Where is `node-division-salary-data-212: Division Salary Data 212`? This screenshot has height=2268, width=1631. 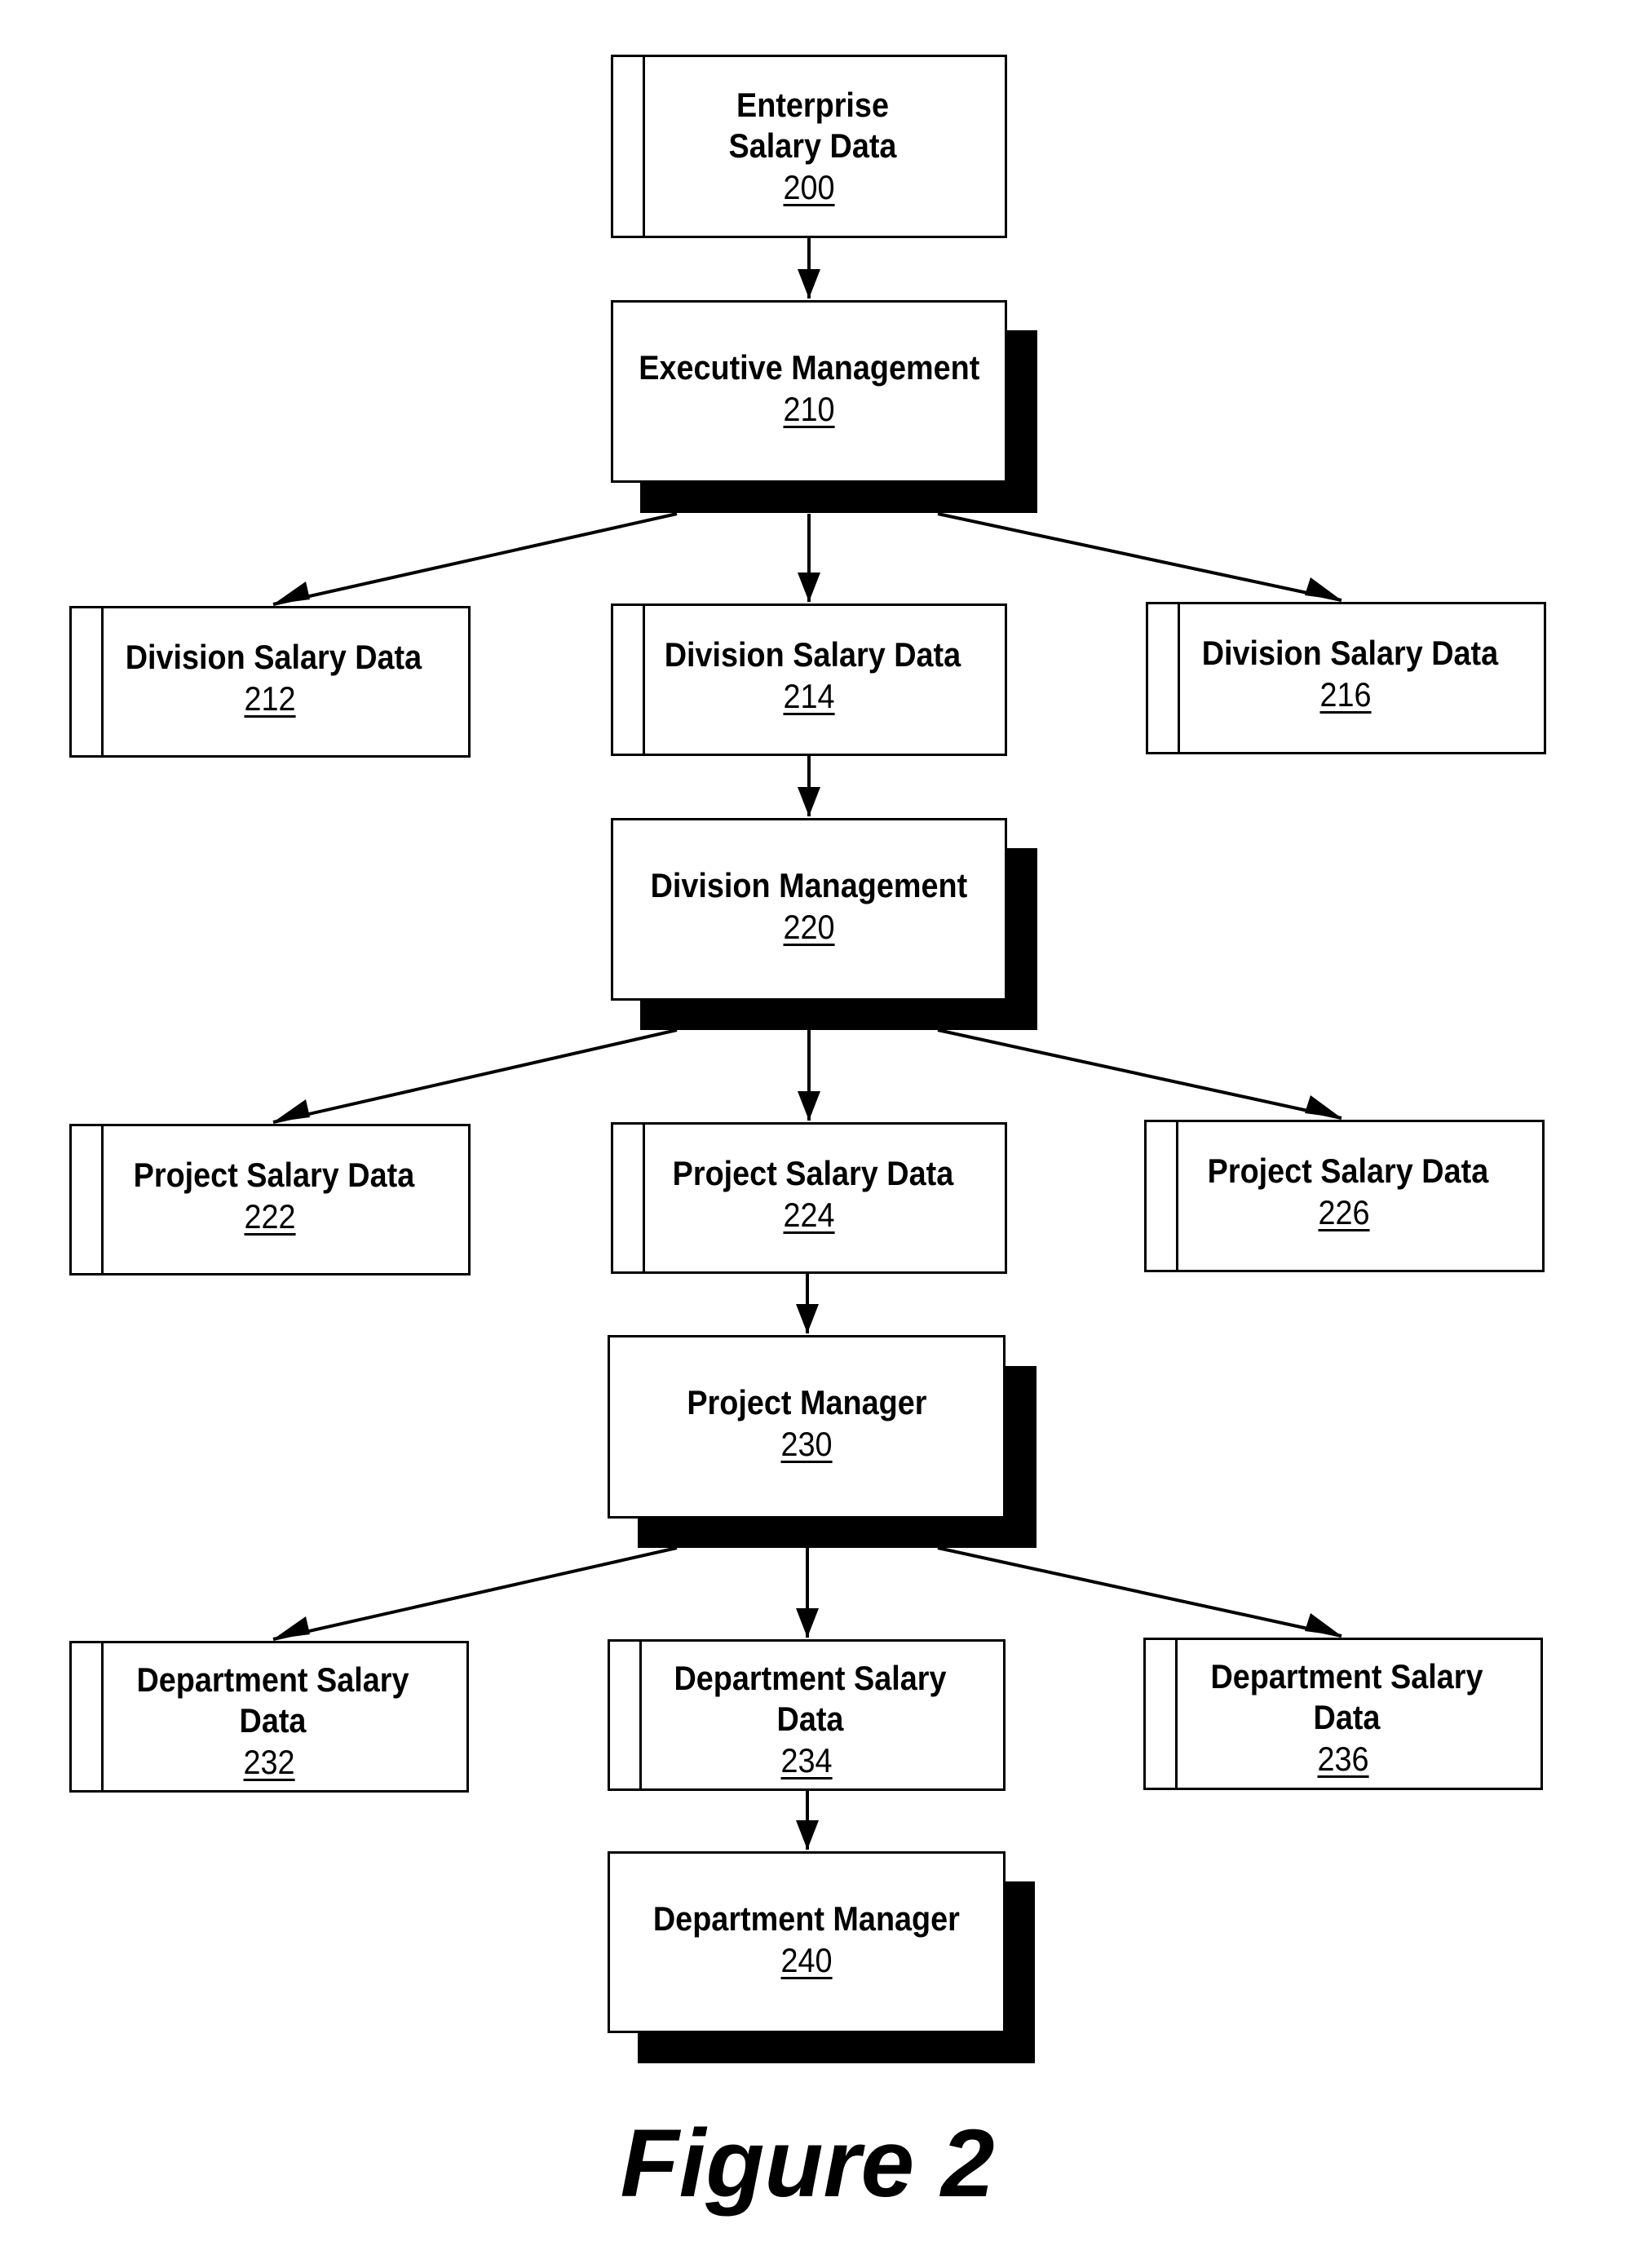
node-division-salary-data-212: Division Salary Data 212 is located at coordinates (270, 682).